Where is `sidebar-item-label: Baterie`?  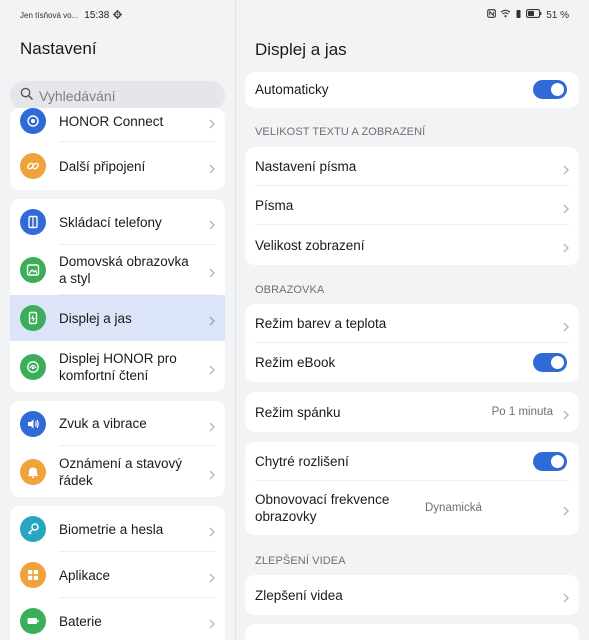
sidebar-item-label: Baterie is located at coordinates (80, 621).